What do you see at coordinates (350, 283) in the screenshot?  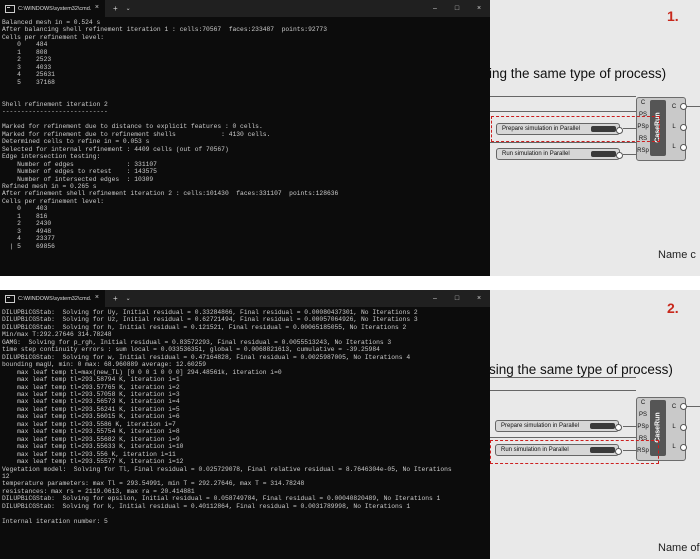 I see `panel-divider` at bounding box center [350, 283].